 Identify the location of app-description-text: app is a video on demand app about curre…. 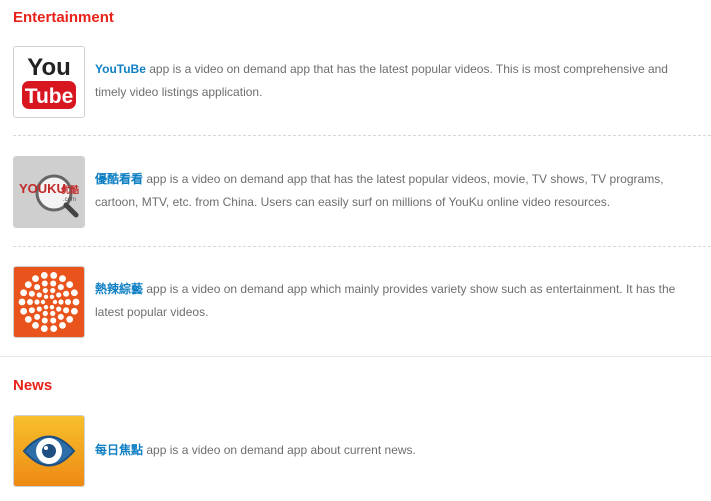
(279, 450).